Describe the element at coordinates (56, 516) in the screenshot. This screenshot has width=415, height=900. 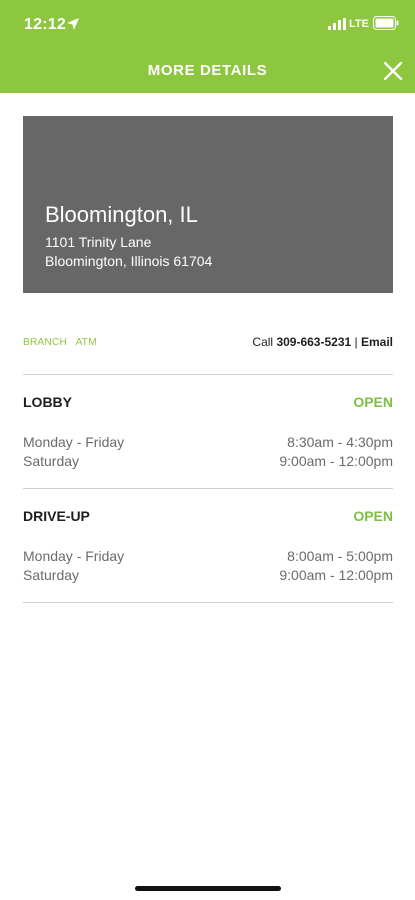
I see `drive-up-title: DRIVE-UP` at that location.